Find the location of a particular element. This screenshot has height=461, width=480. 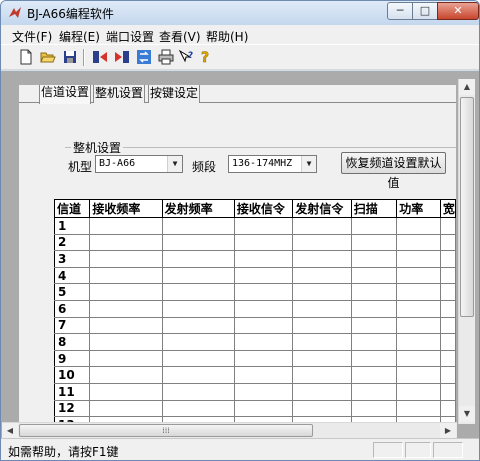

horizontal-scroll-thumb: ⁞⁞⁞ is located at coordinates (166, 430).